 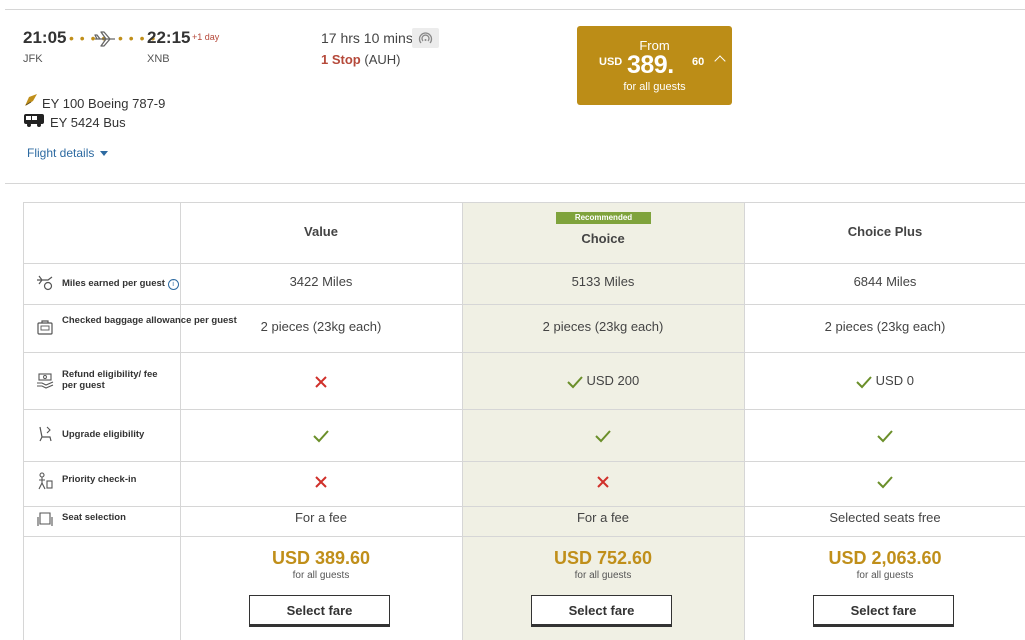 I want to click on stop-count: 1 Stop, so click(x=341, y=59).